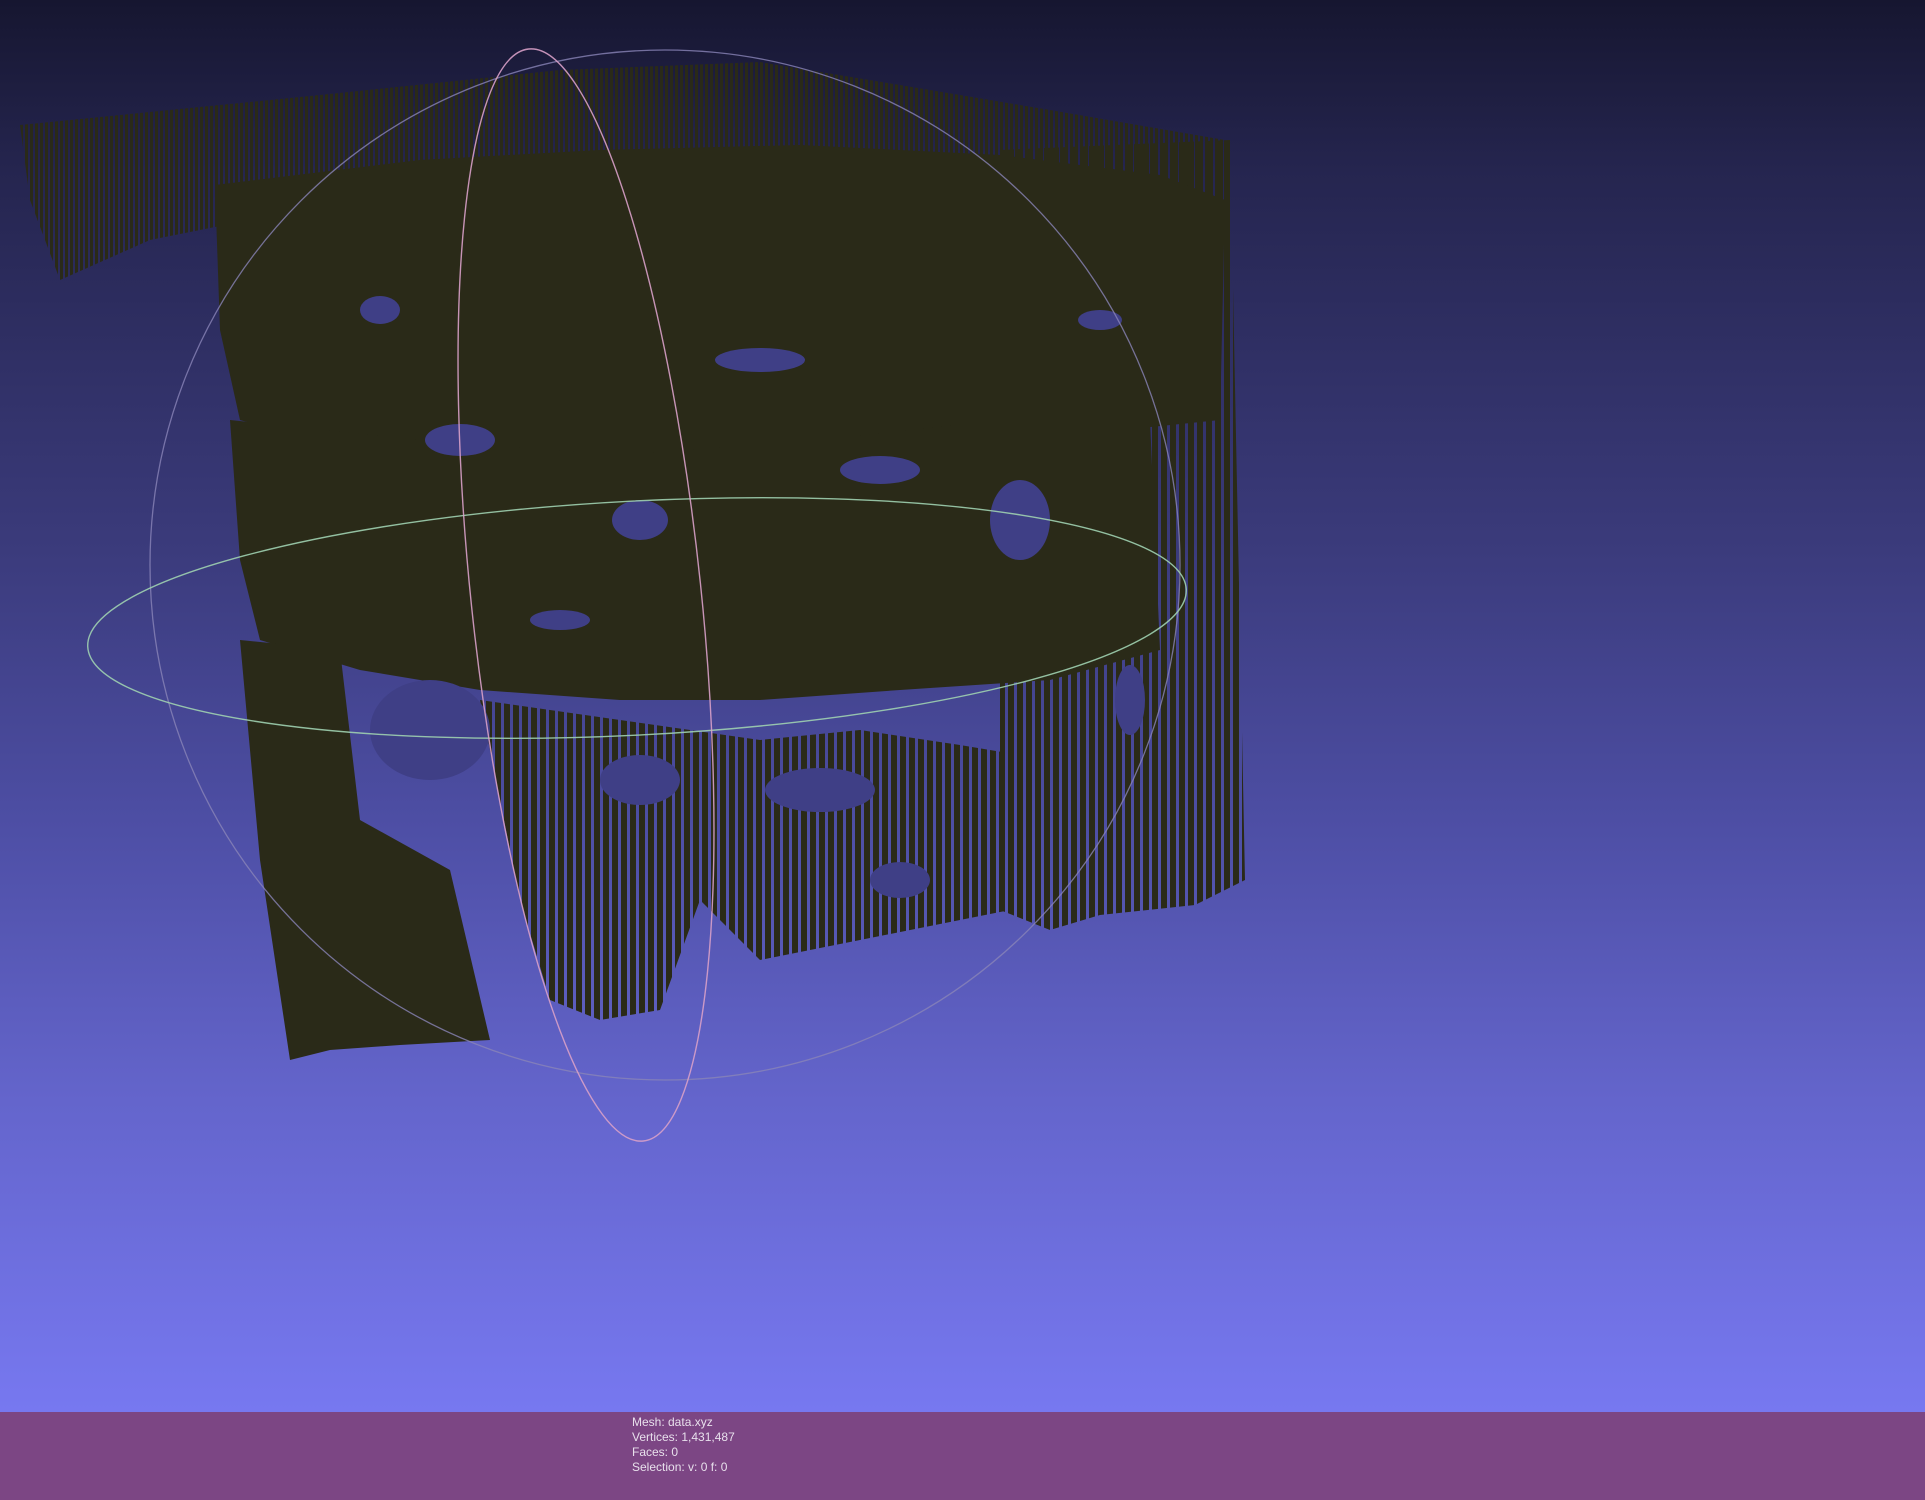 Image resolution: width=1925 pixels, height=1500 pixels. Describe the element at coordinates (680, 1467) in the screenshot. I see `selection-info: Selection: v: 0 f: 0` at that location.